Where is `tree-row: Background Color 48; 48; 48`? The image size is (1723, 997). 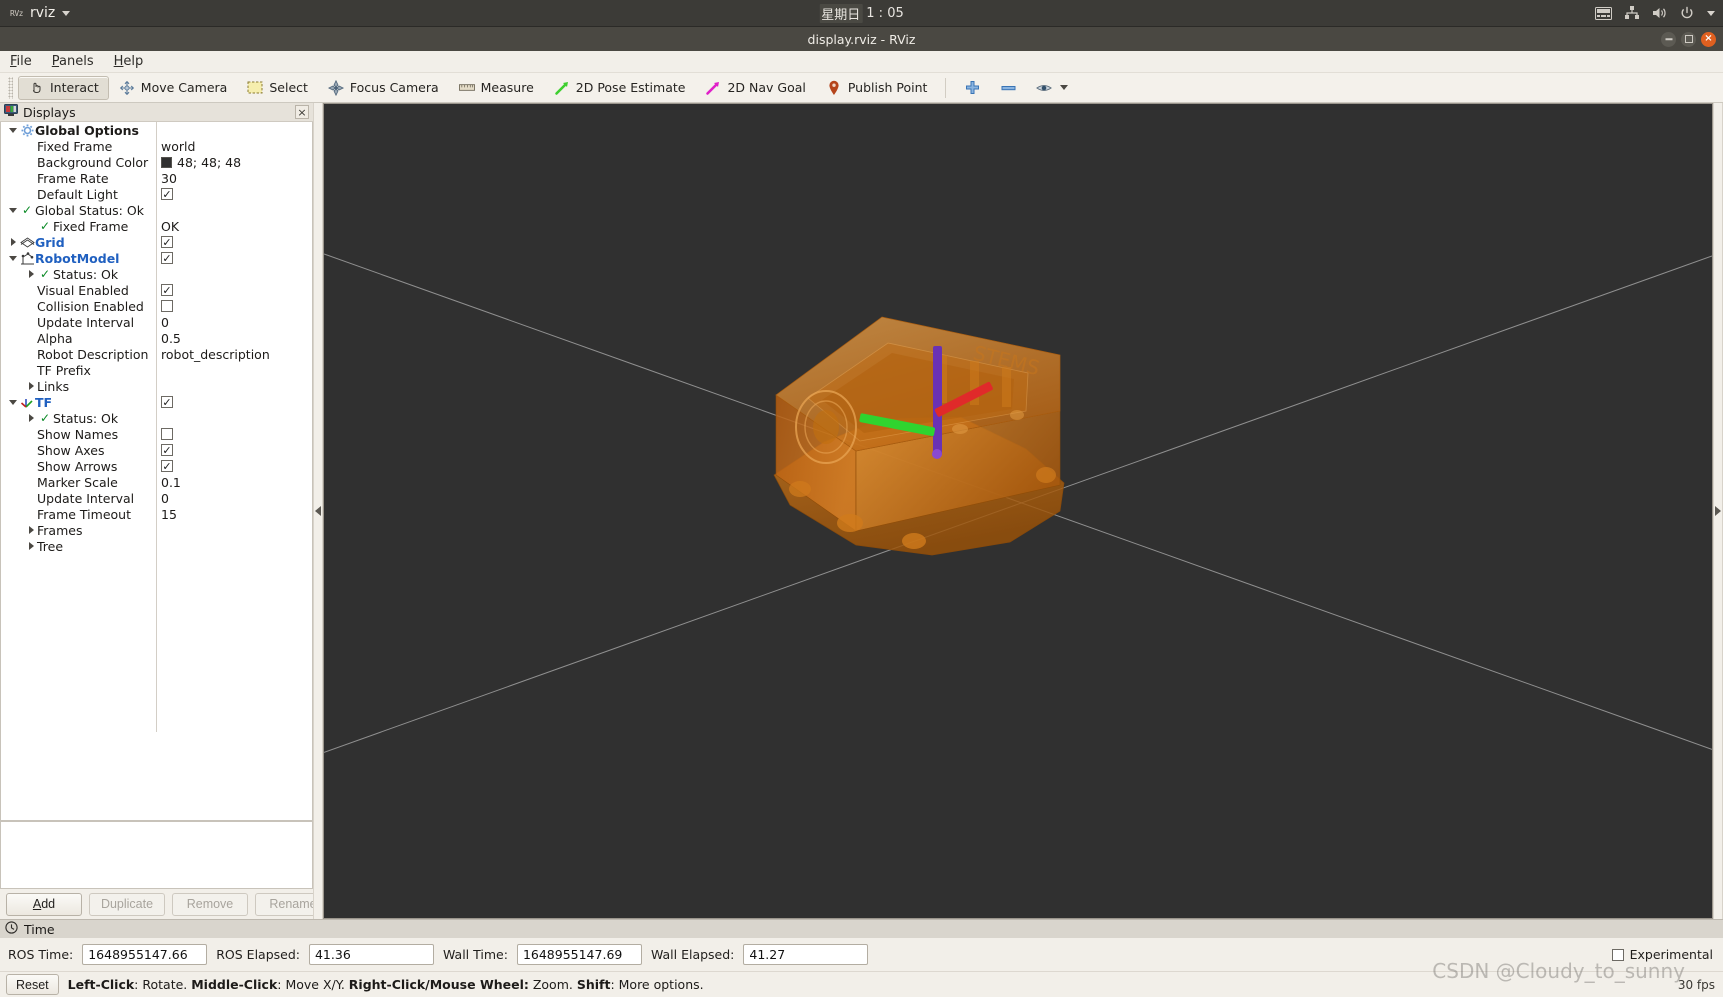 tree-row: Background Color 48; 48; 48 is located at coordinates (156, 162).